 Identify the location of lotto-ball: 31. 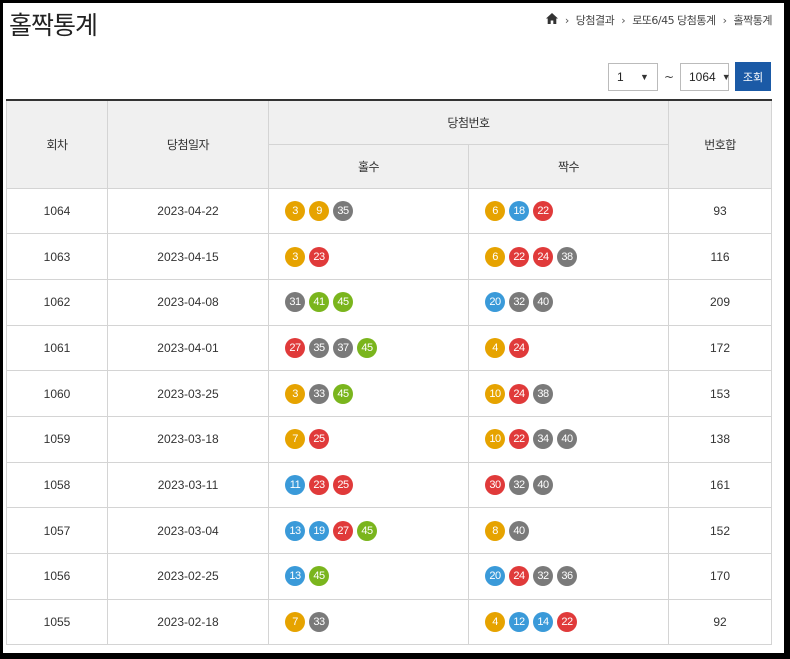
(295, 302).